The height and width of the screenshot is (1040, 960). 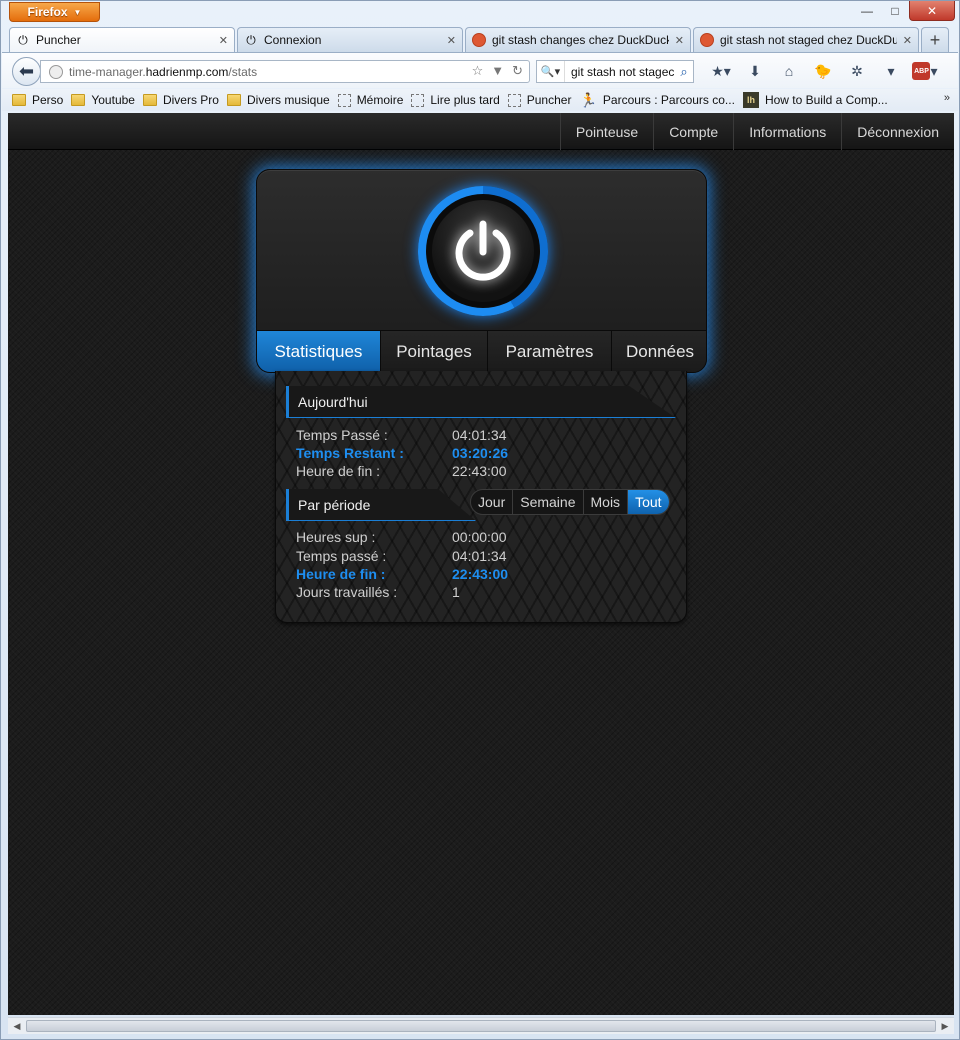 What do you see at coordinates (895, 11) in the screenshot?
I see `maximize-button: □` at bounding box center [895, 11].